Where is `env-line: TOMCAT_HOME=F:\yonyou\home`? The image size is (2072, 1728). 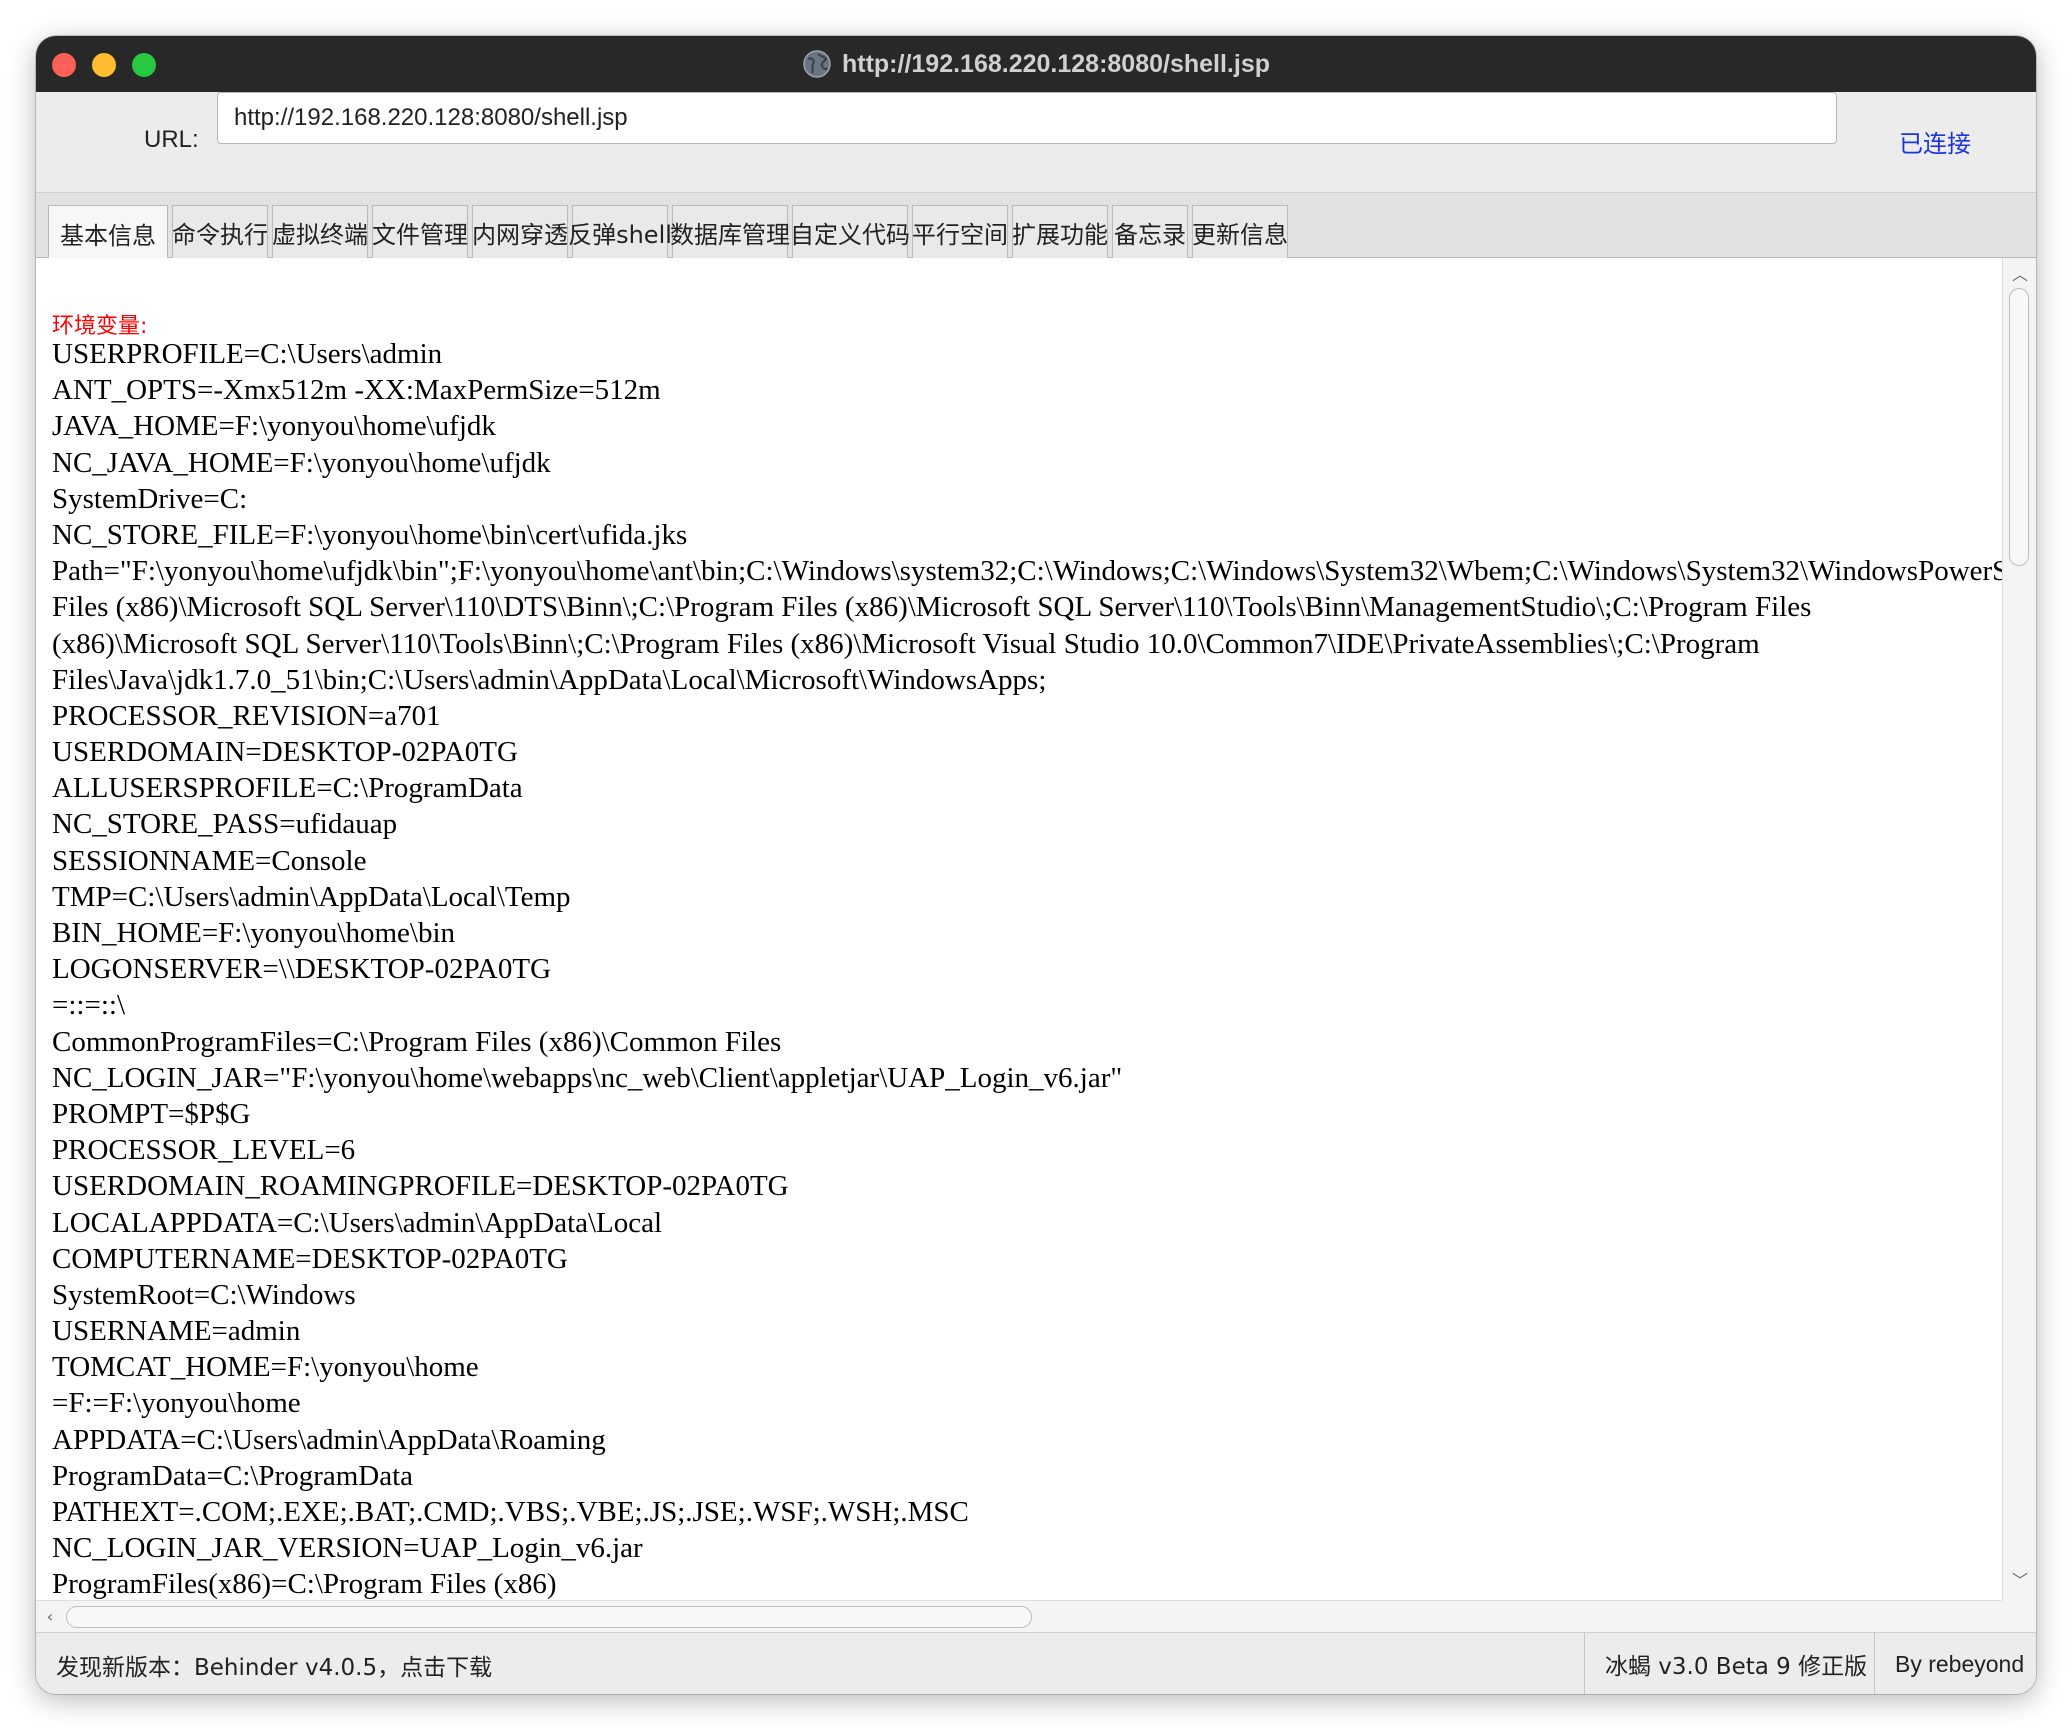
env-line: TOMCAT_HOME=F:\yonyou\home is located at coordinates (265, 1367).